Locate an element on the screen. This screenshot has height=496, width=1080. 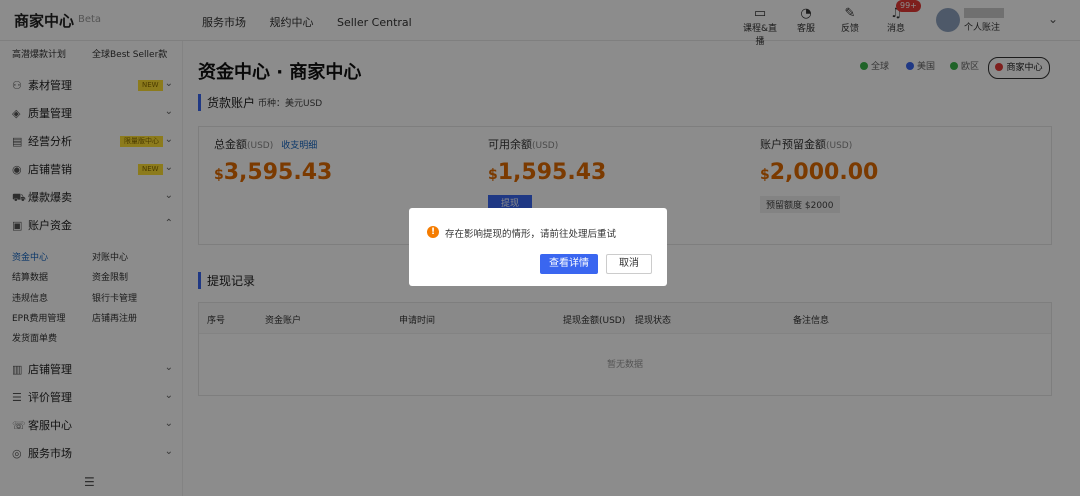
view-details-button: 查看详情 is located at coordinates (569, 264).